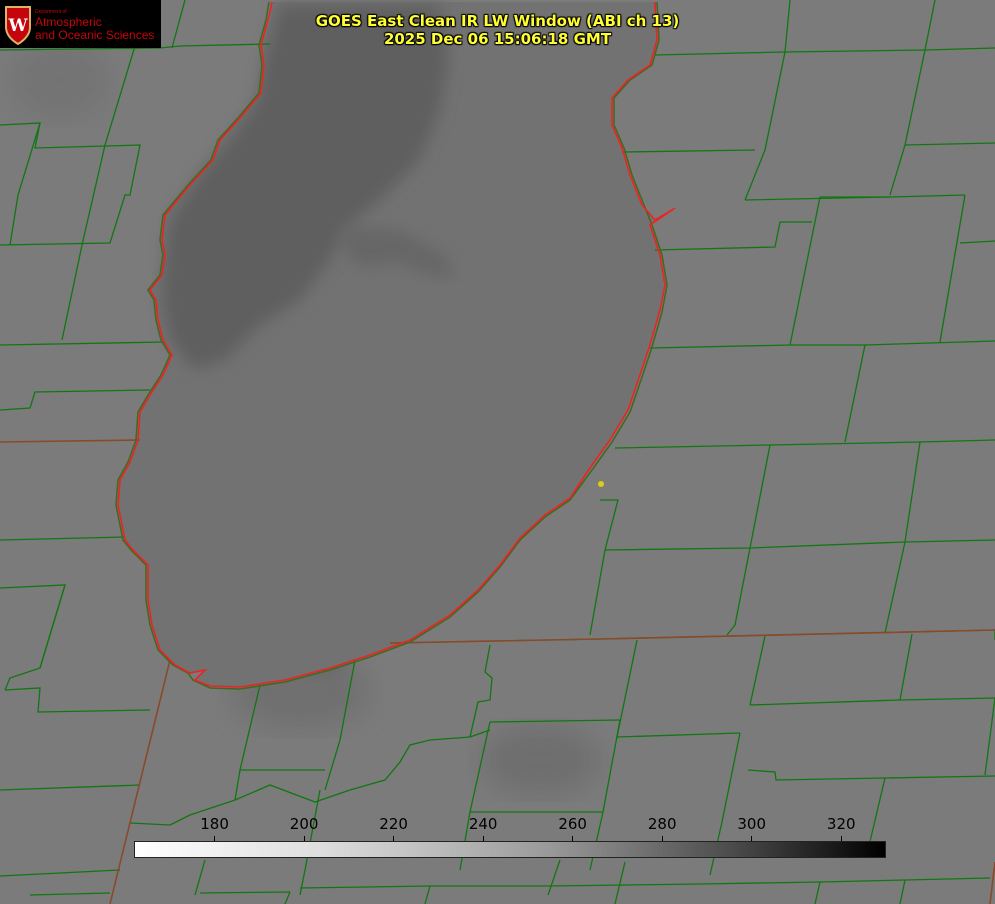 The image size is (995, 904). Describe the element at coordinates (662, 824) in the screenshot. I see `colorbar-tick-label: 280` at that location.